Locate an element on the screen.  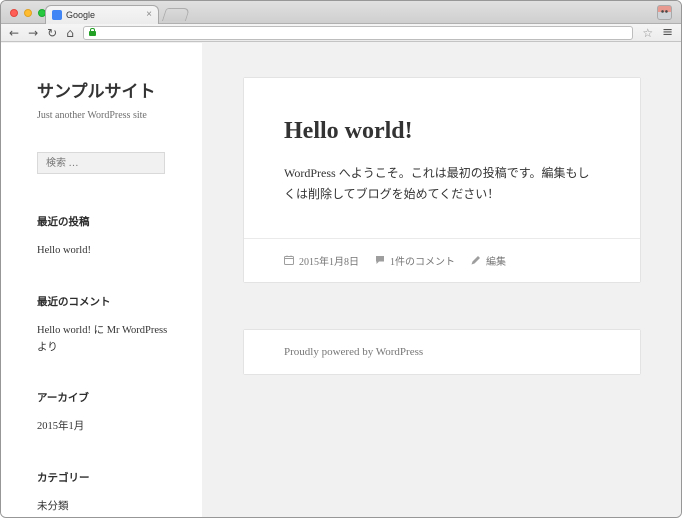
post-date-text: 2015年1月8日 is located at coordinates (329, 262).